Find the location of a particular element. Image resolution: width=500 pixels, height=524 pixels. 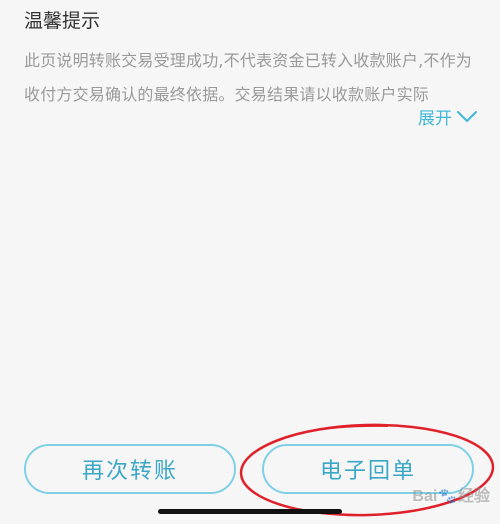

baidu-watermark: Bai🐾经验 is located at coordinates (451, 494).